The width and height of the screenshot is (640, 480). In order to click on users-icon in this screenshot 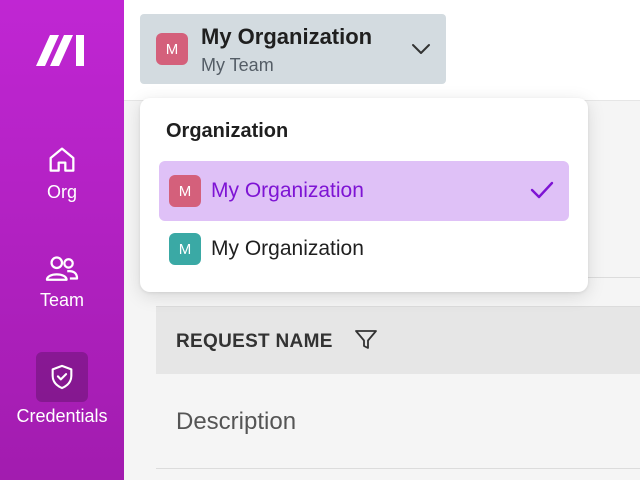, I will do `click(62, 268)`.